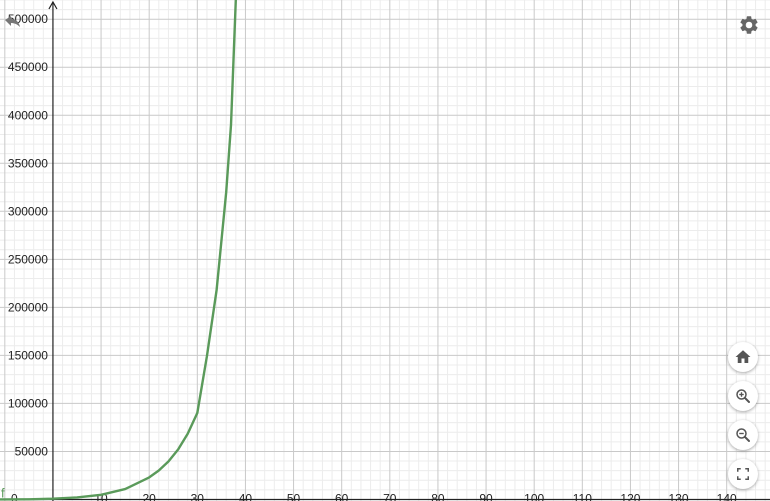 Image resolution: width=770 pixels, height=501 pixels. I want to click on y-tick-label: 150000, so click(28, 355).